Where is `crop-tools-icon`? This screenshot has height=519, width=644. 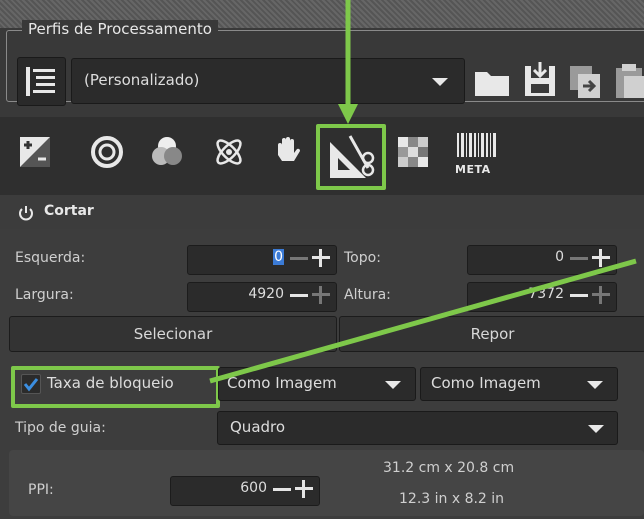 crop-tools-icon is located at coordinates (352, 156).